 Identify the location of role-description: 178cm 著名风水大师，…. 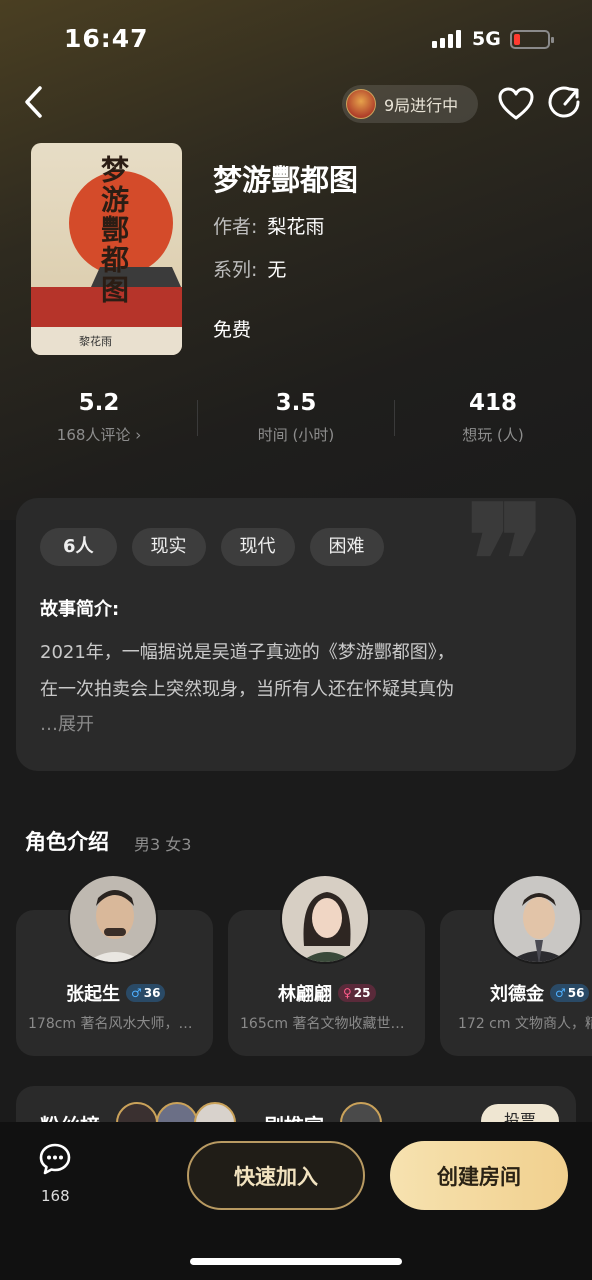
(110, 1024).